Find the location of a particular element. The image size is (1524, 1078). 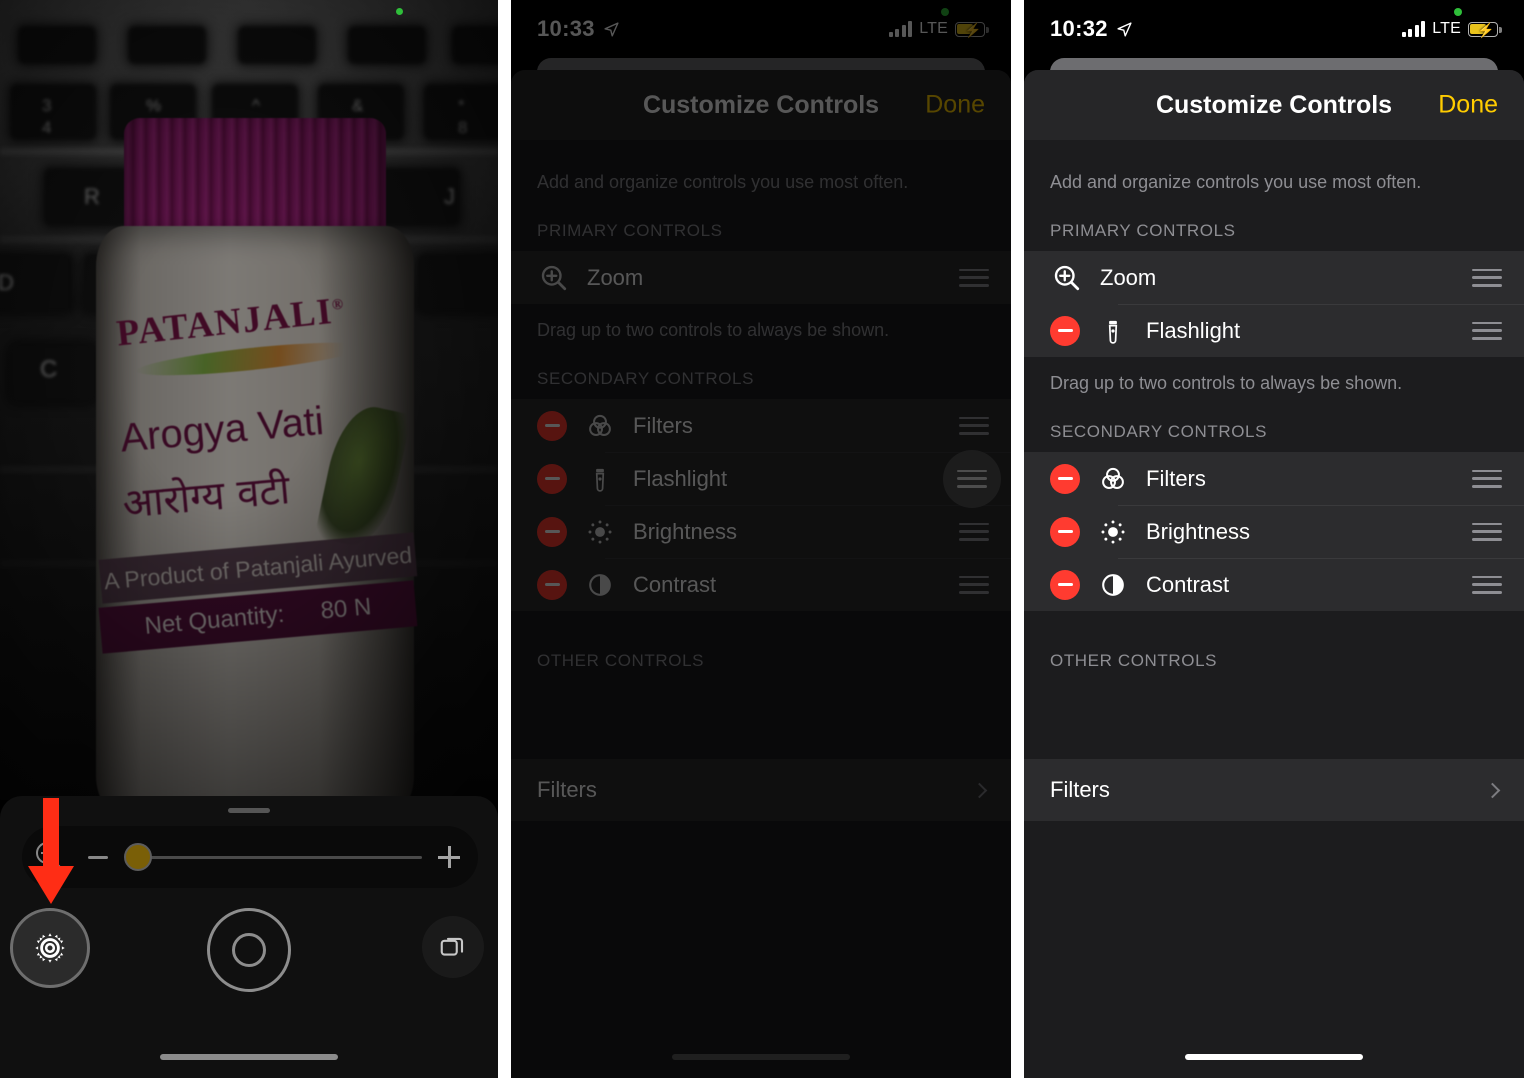

key-glyph: D is located at coordinates (7, 282).